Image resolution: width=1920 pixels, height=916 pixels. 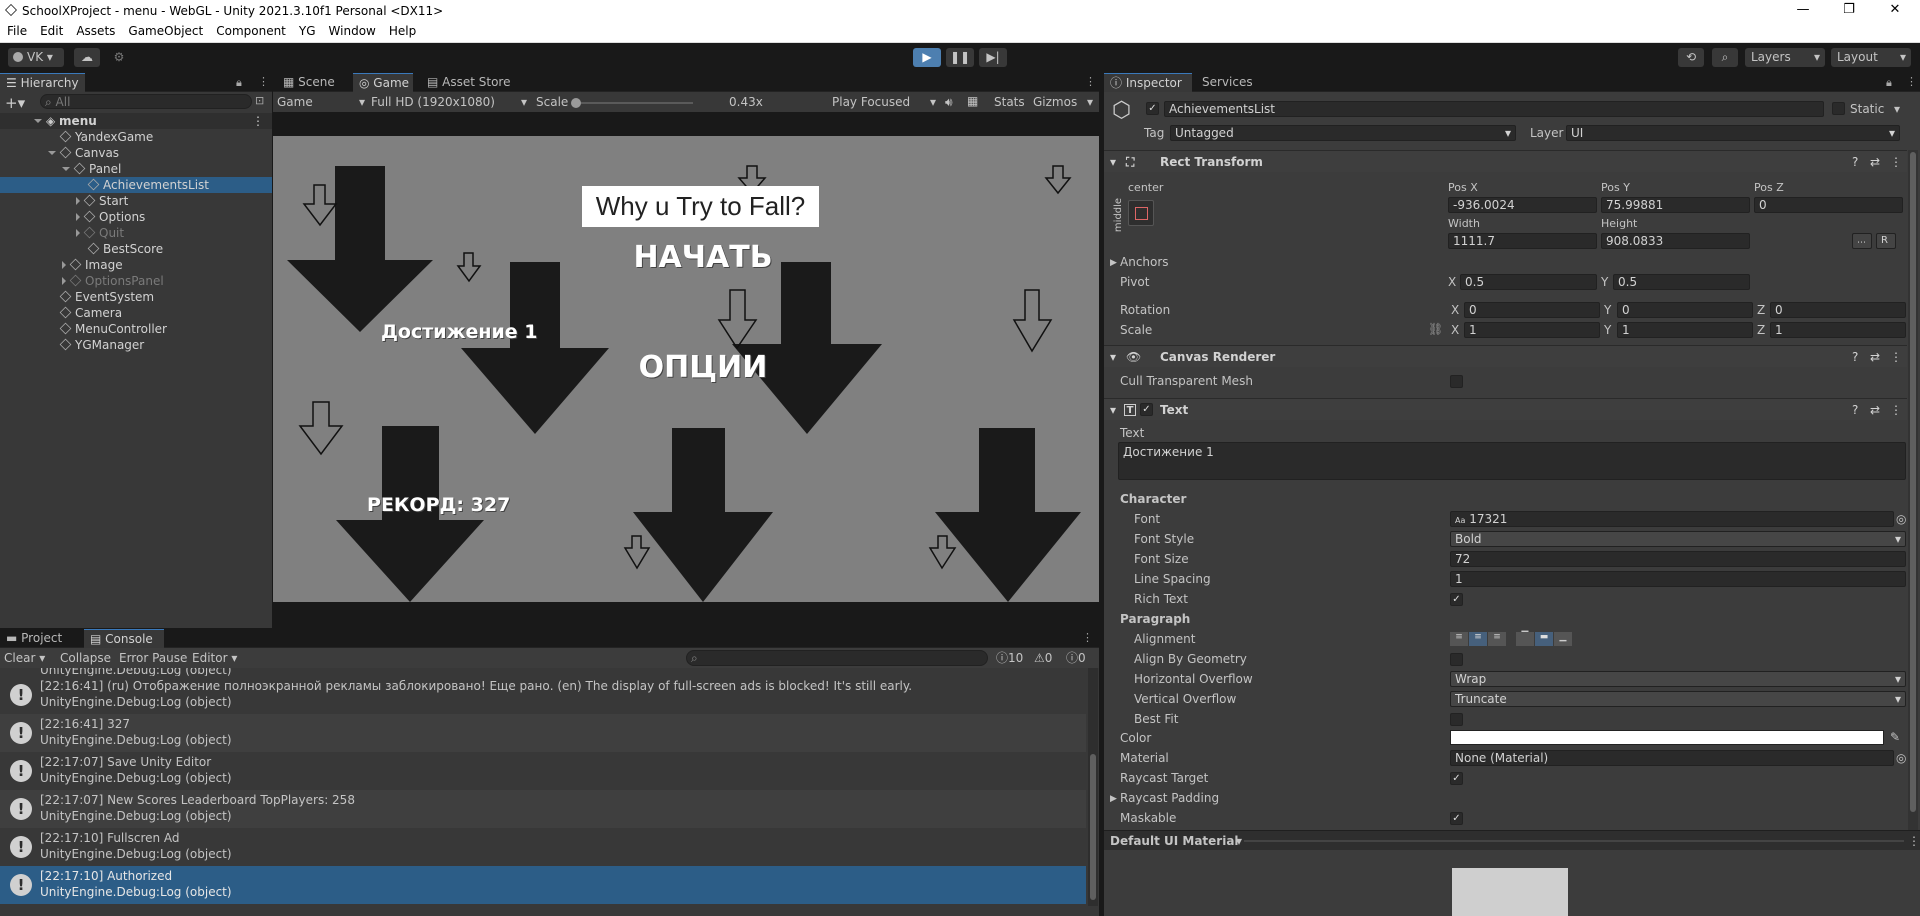 What do you see at coordinates (136, 233) in the screenshot?
I see `hierarchy-item: Quit` at bounding box center [136, 233].